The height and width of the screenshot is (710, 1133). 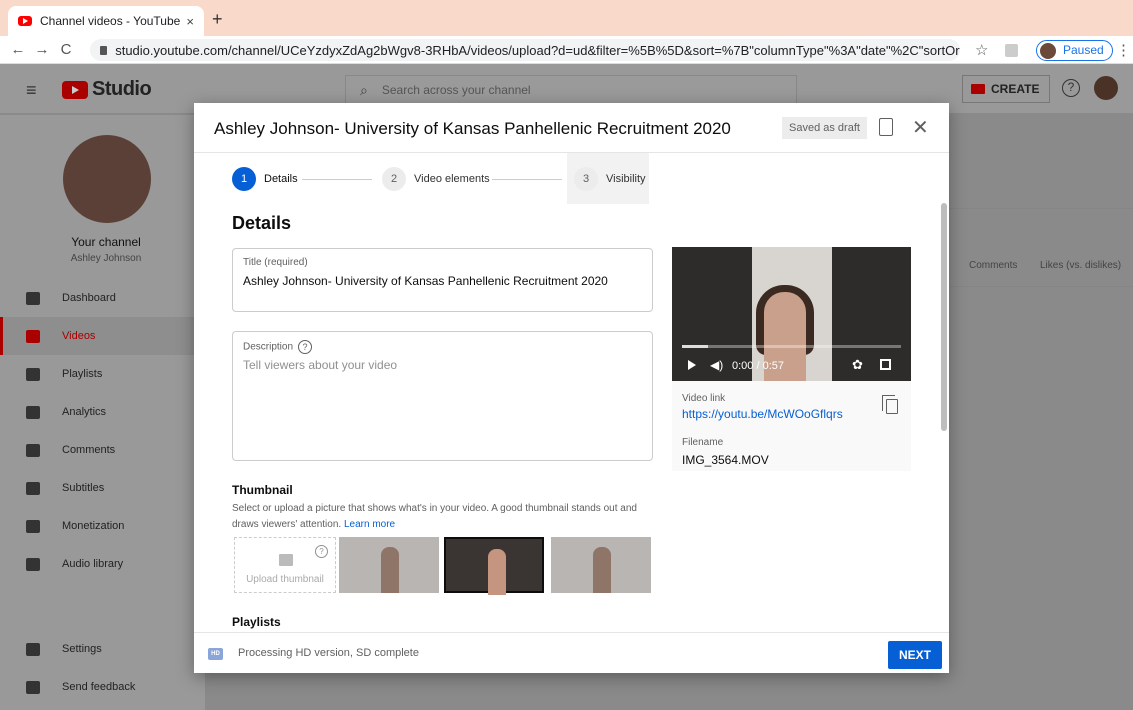 What do you see at coordinates (320, 365) in the screenshot?
I see `description-placeholder: Tell viewers about your video` at bounding box center [320, 365].